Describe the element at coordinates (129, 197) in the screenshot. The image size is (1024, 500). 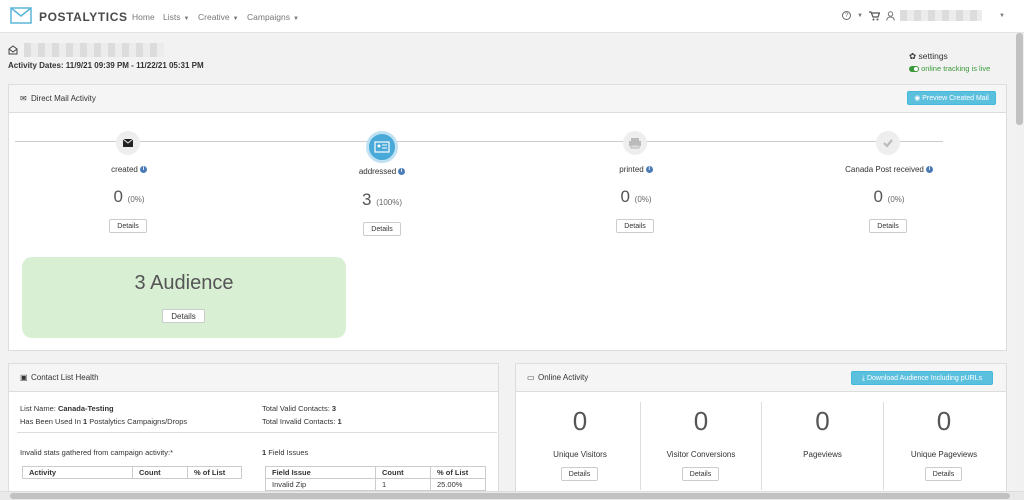
I see `stage-created-count: 0 (0%)` at that location.